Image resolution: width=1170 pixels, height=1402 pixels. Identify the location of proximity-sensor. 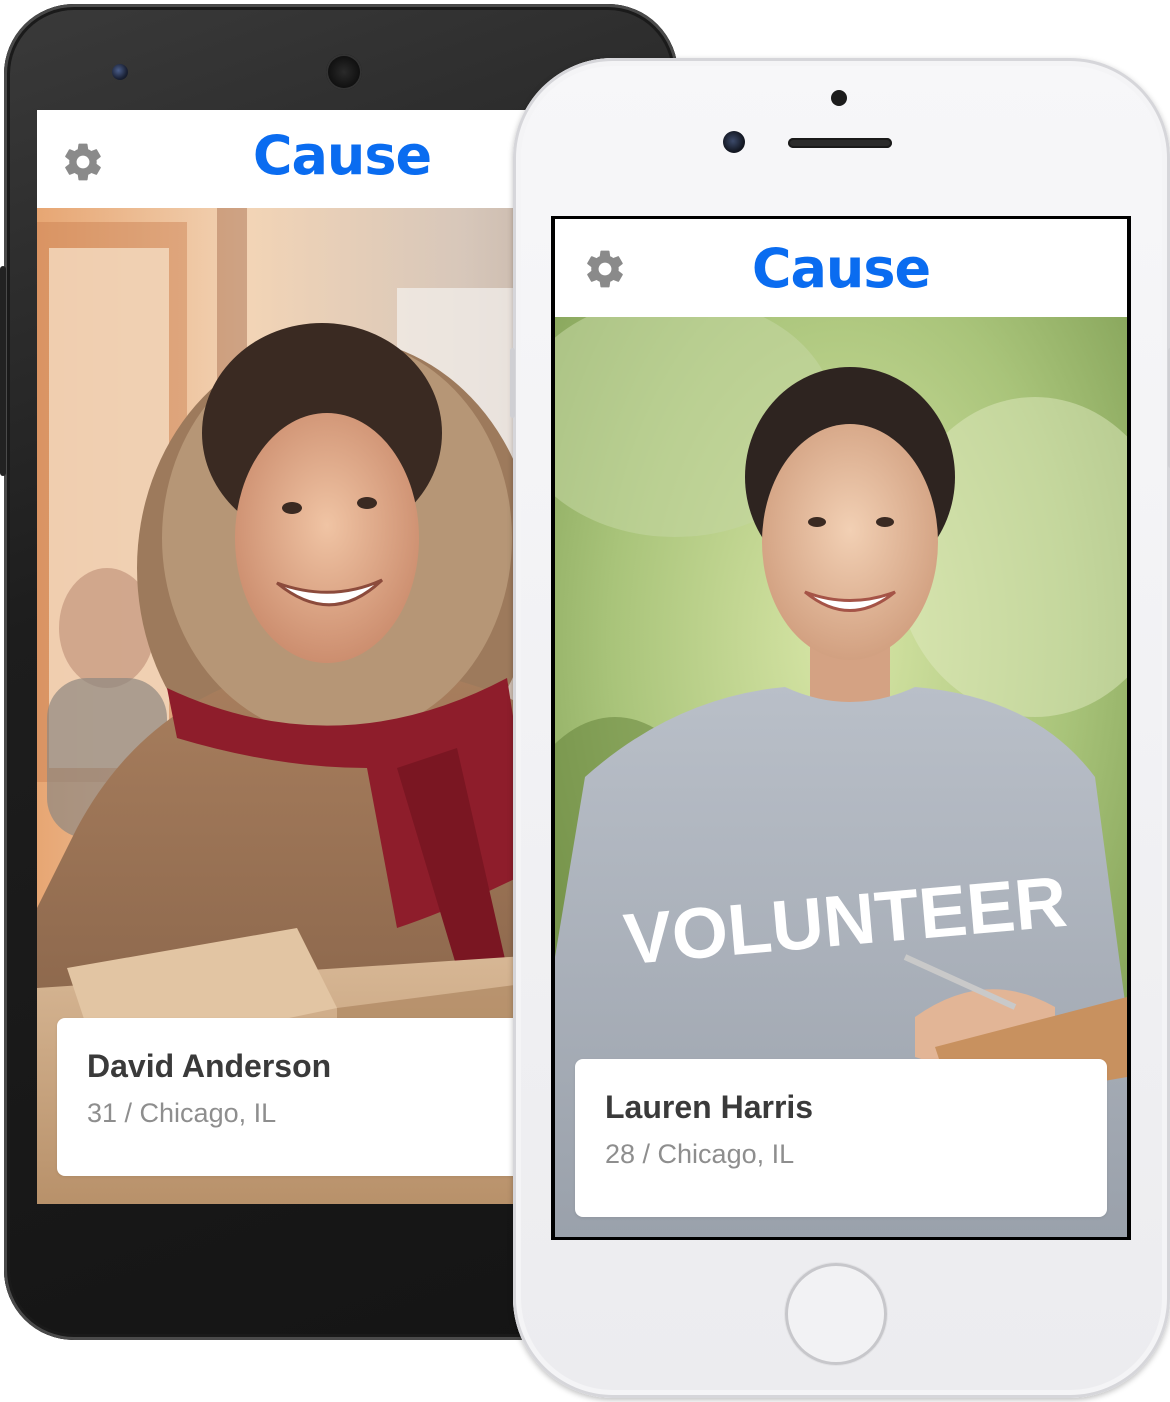
(839, 98).